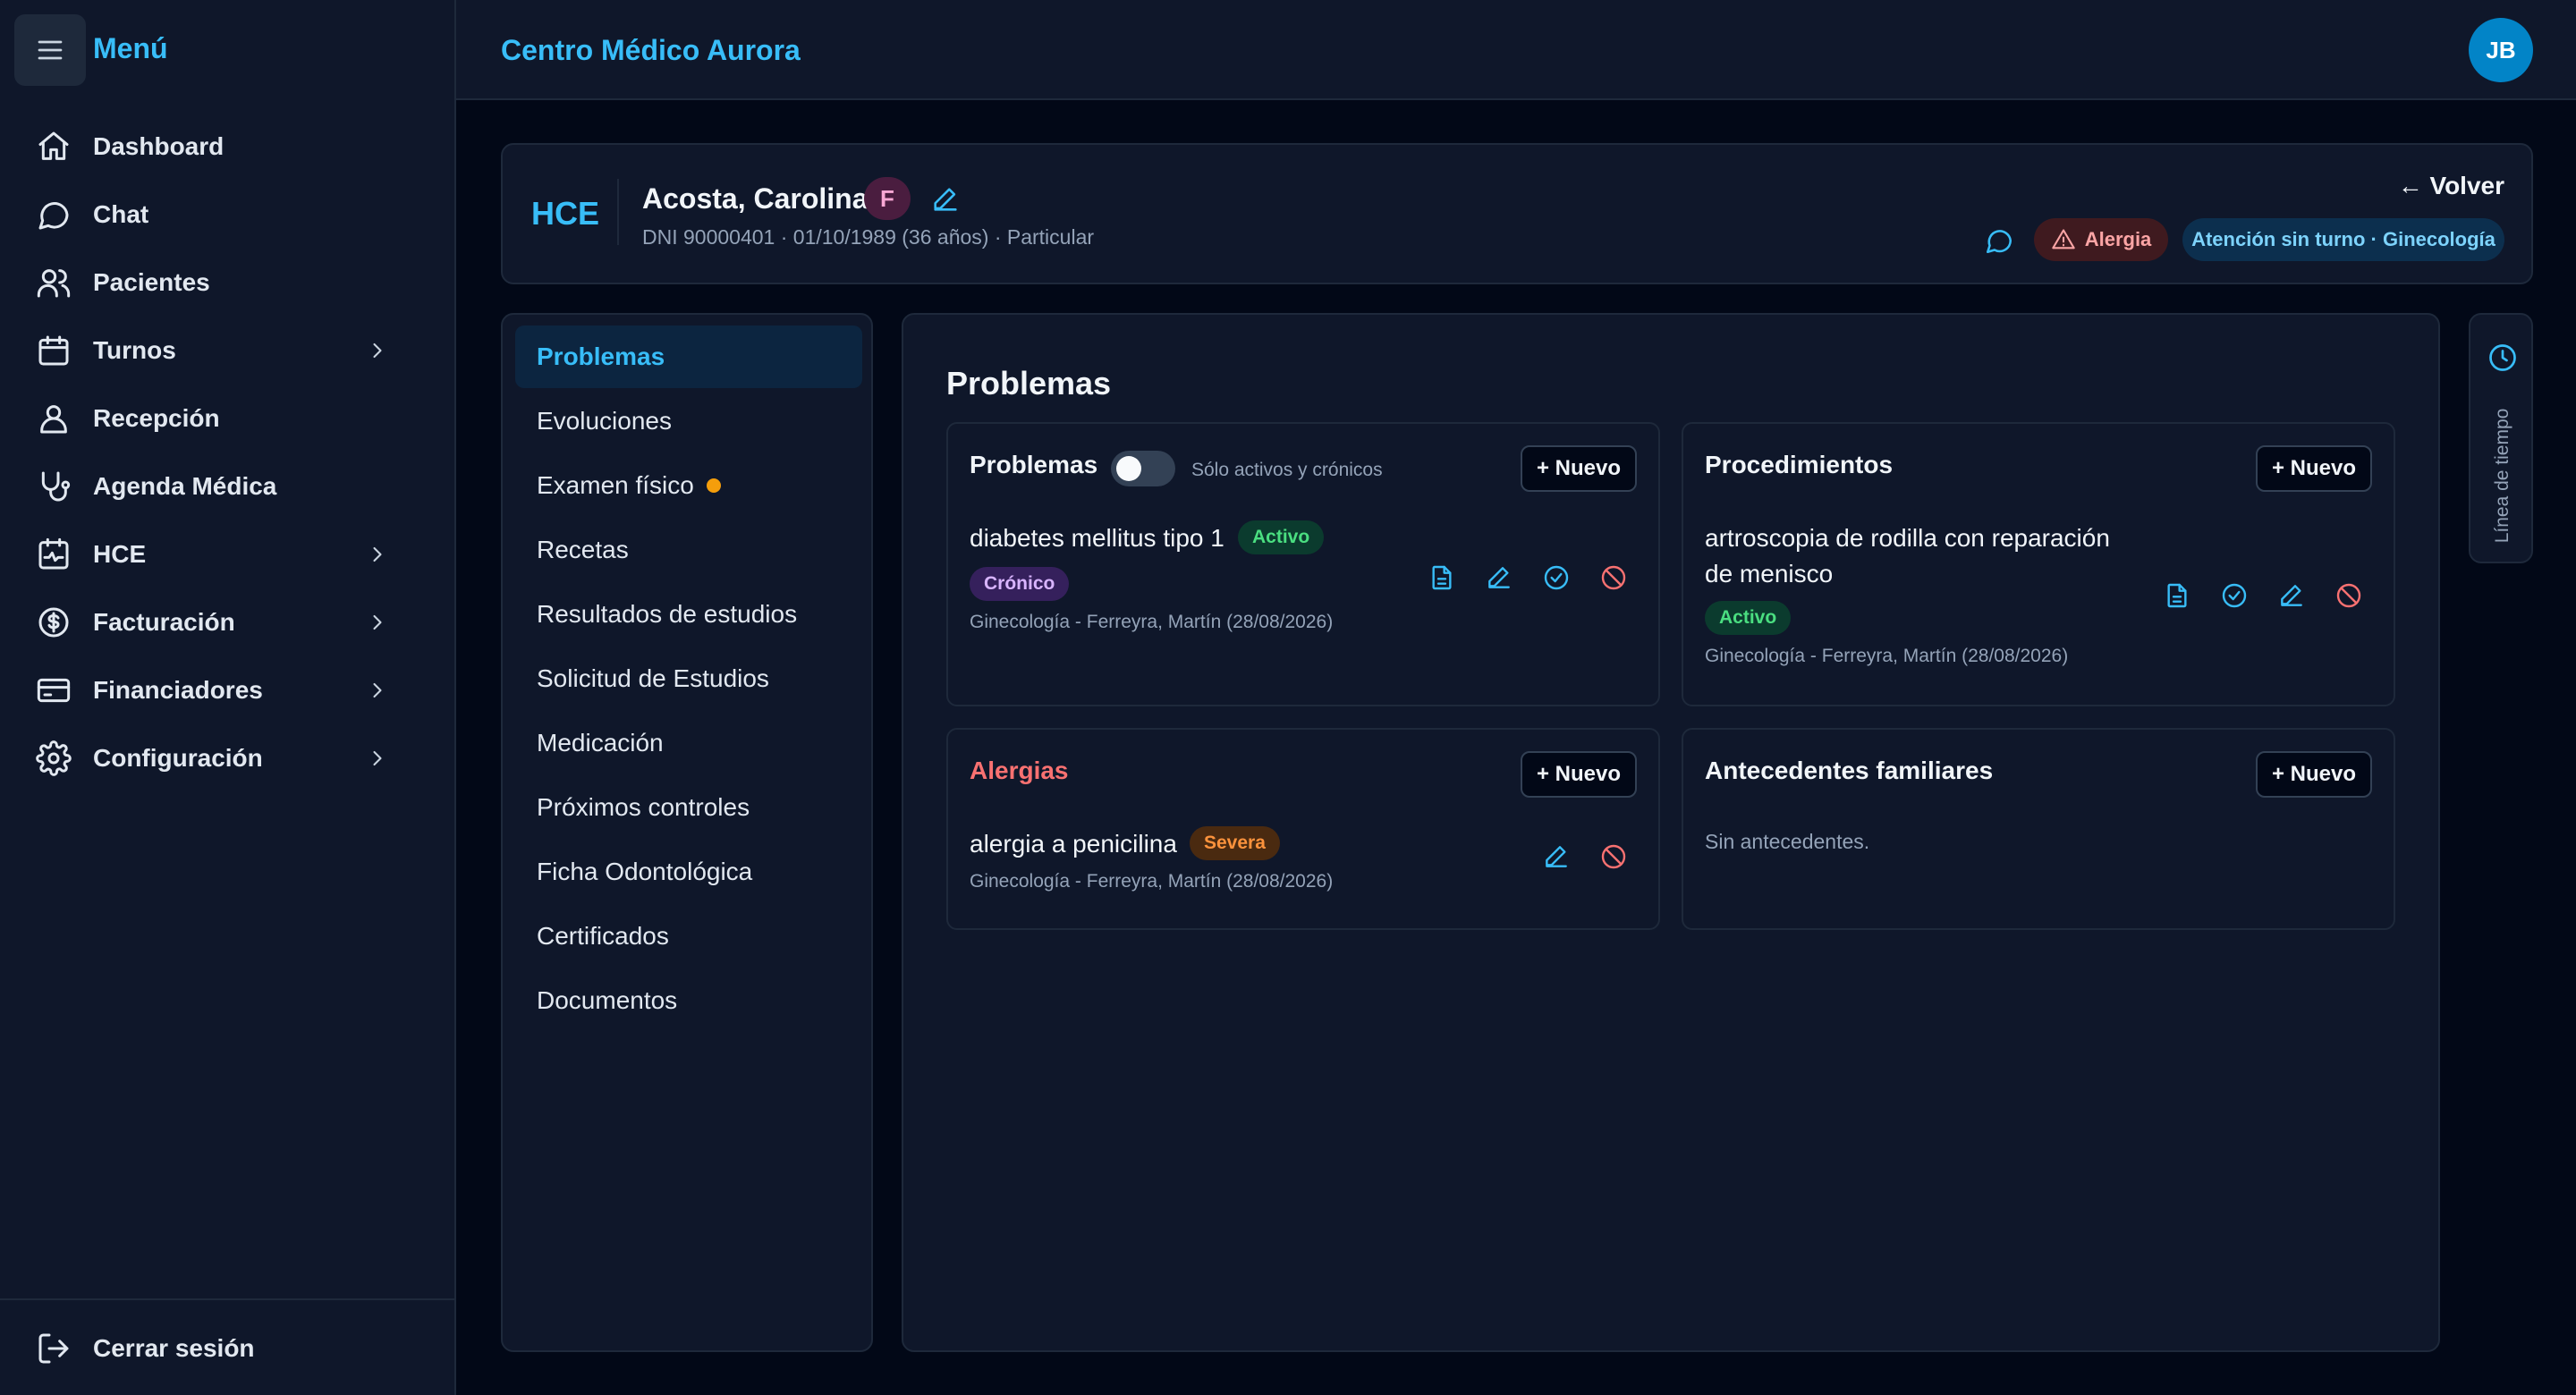  I want to click on new-family-history-button: + Nuevo, so click(2314, 774).